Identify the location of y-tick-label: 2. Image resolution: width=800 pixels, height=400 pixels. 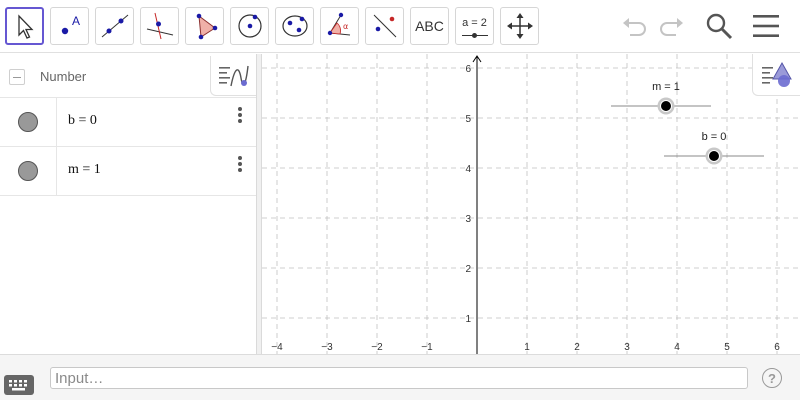
(468, 269).